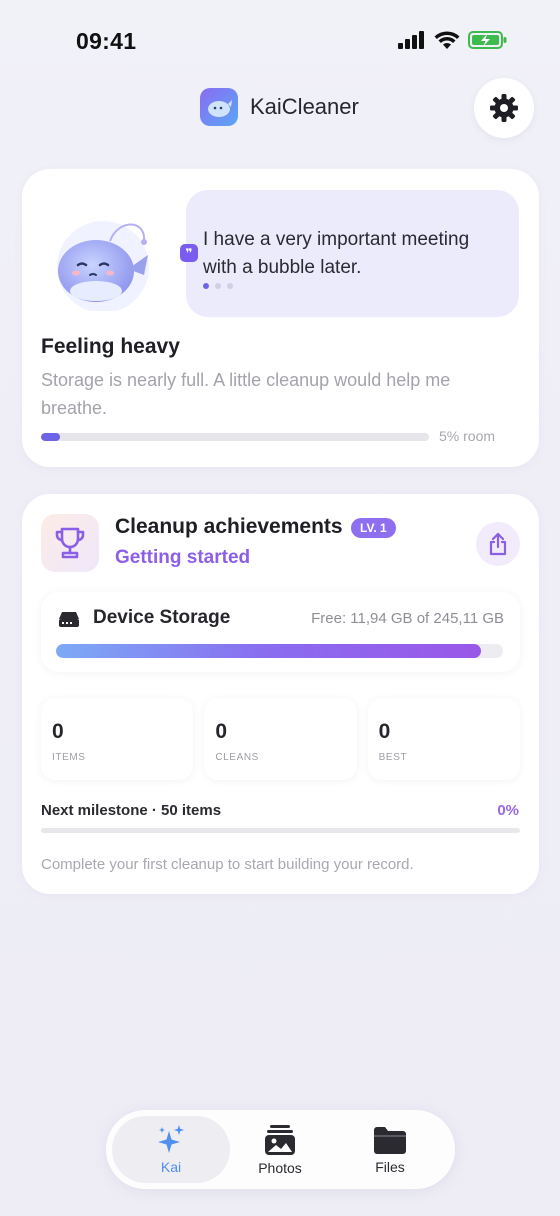  Describe the element at coordinates (443, 739) in the screenshot. I see `stat-best: 0 BEST` at that location.